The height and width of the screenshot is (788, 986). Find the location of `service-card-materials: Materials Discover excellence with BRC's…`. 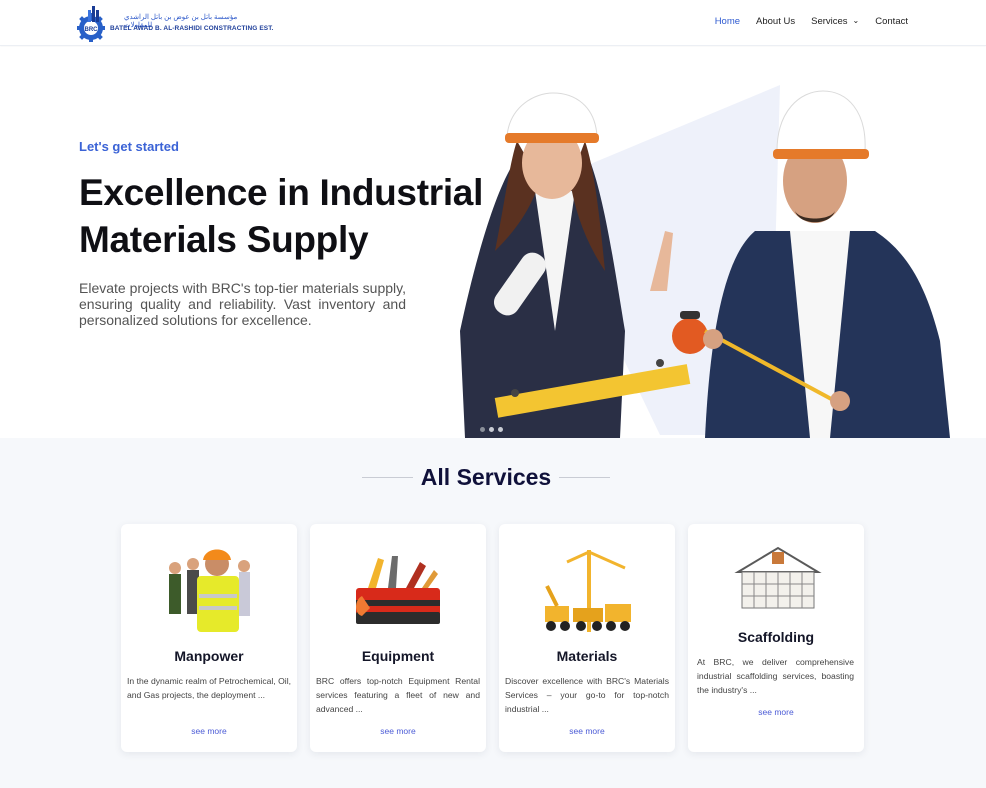

service-card-materials: Materials Discover excellence with BRC's… is located at coordinates (587, 638).